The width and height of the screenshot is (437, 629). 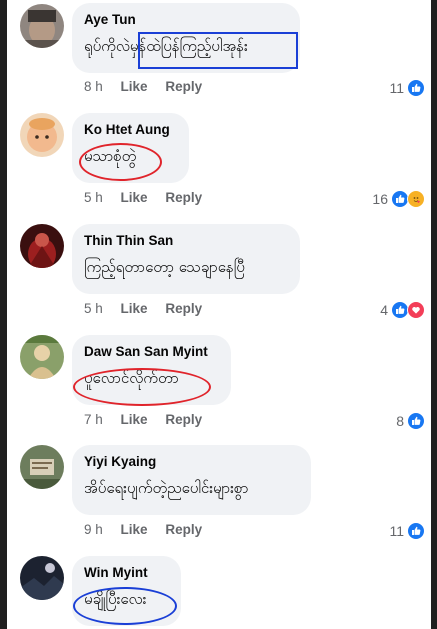 I want to click on comment-text-part: ရုပ်ကိုလဲ, so click(x=107, y=46).